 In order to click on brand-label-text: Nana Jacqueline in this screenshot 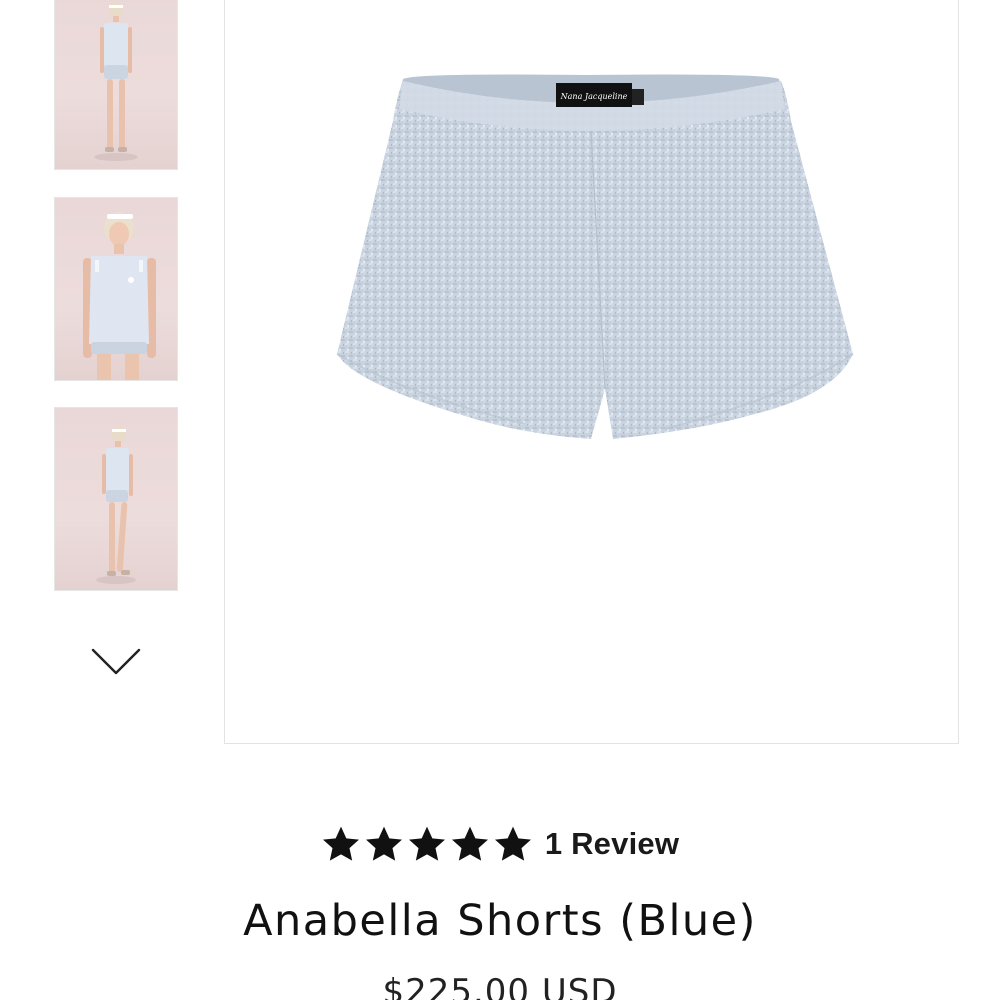, I will do `click(594, 96)`.